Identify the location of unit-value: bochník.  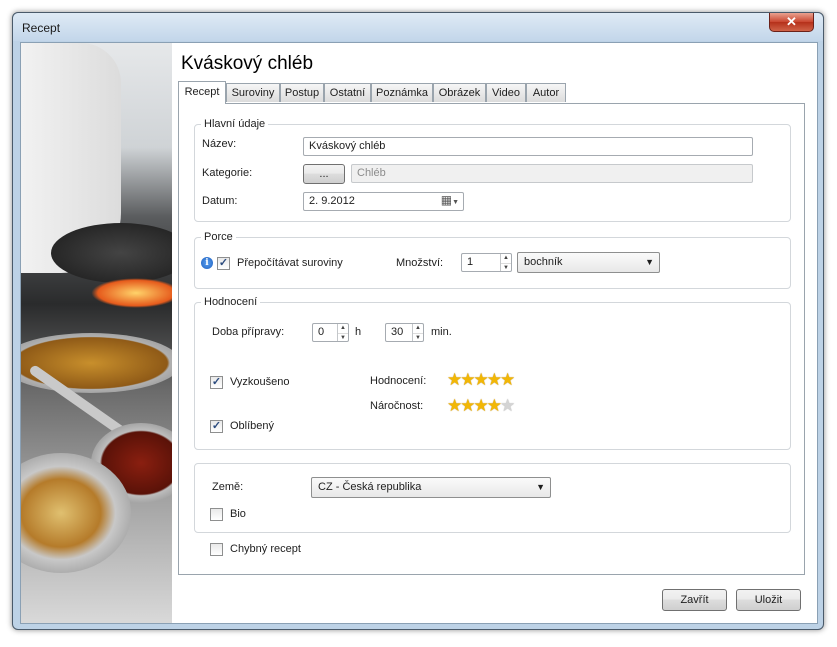
(543, 262).